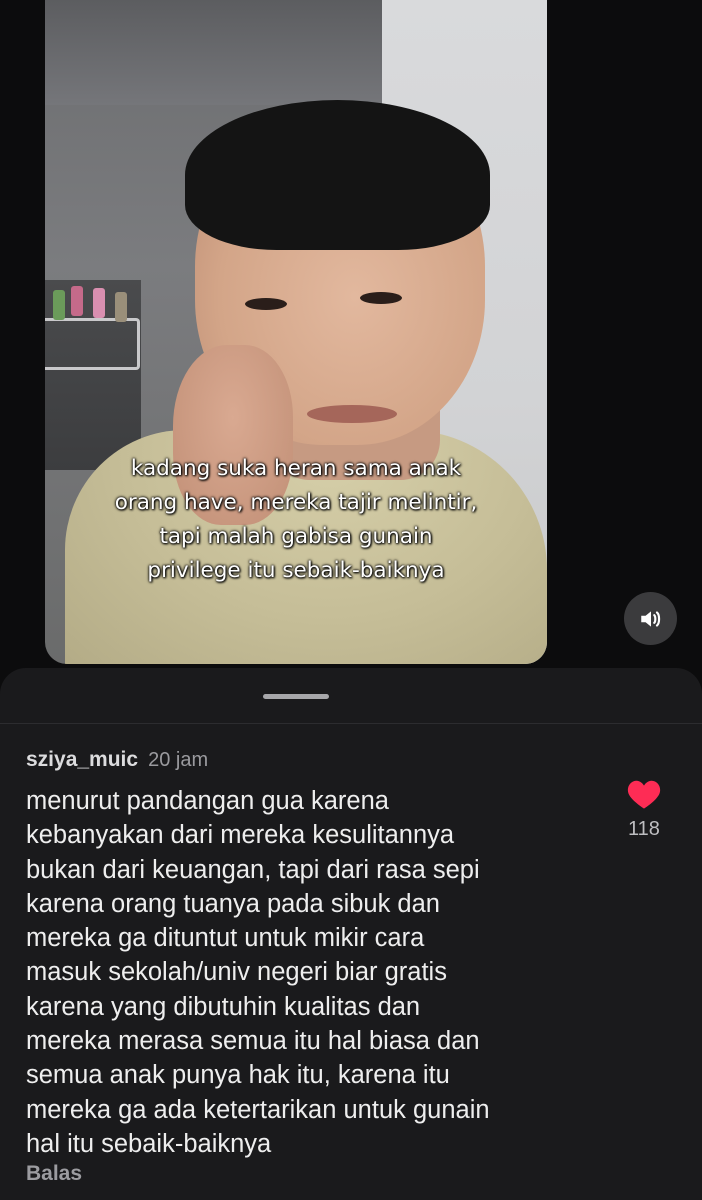 This screenshot has height=1200, width=702. Describe the element at coordinates (215, 52) in the screenshot. I see `video-background-ceiling` at that location.